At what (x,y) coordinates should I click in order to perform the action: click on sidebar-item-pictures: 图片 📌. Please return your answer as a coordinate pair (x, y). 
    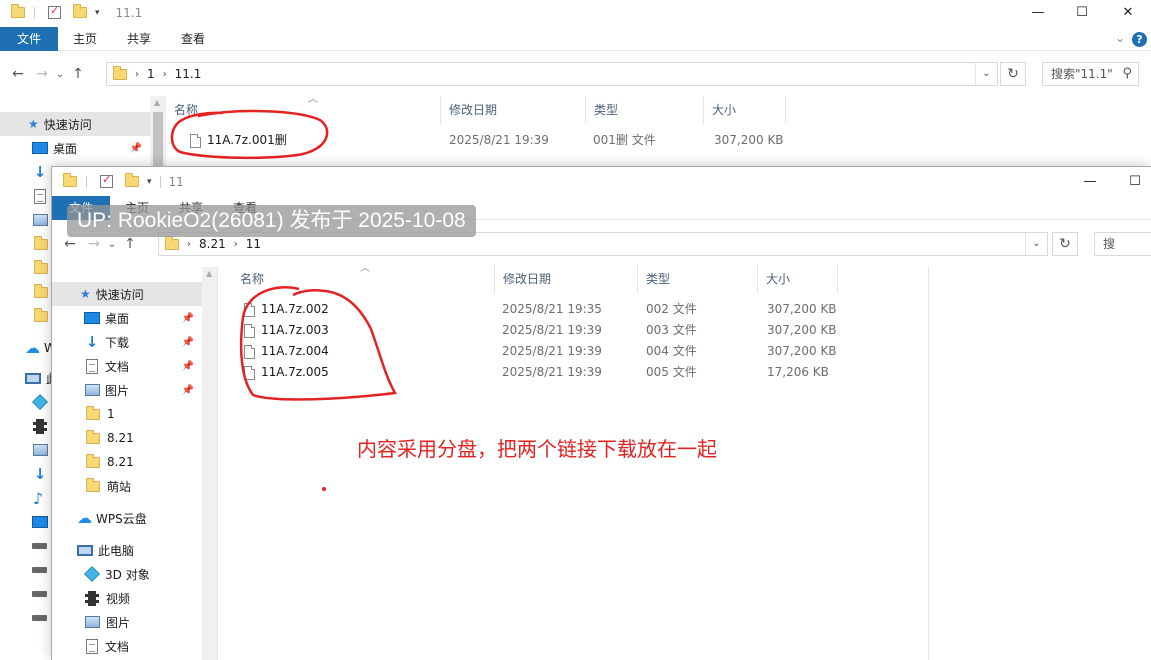
    Looking at the image, I should click on (127, 390).